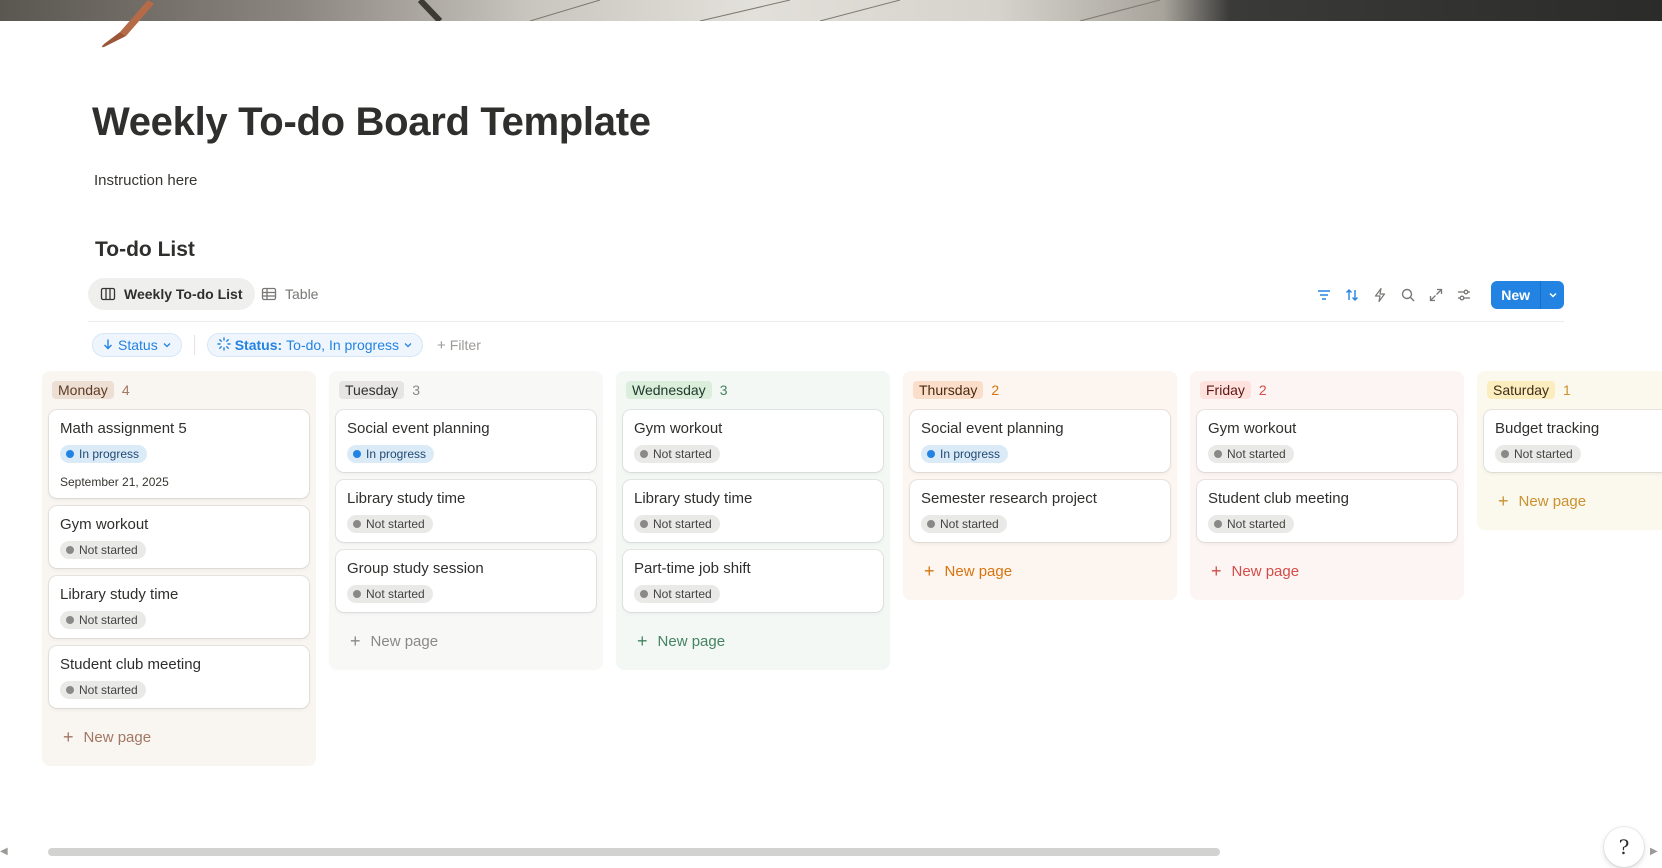 Image resolution: width=1662 pixels, height=868 pixels. What do you see at coordinates (634, 852) in the screenshot?
I see `scrollbar-thumb` at bounding box center [634, 852].